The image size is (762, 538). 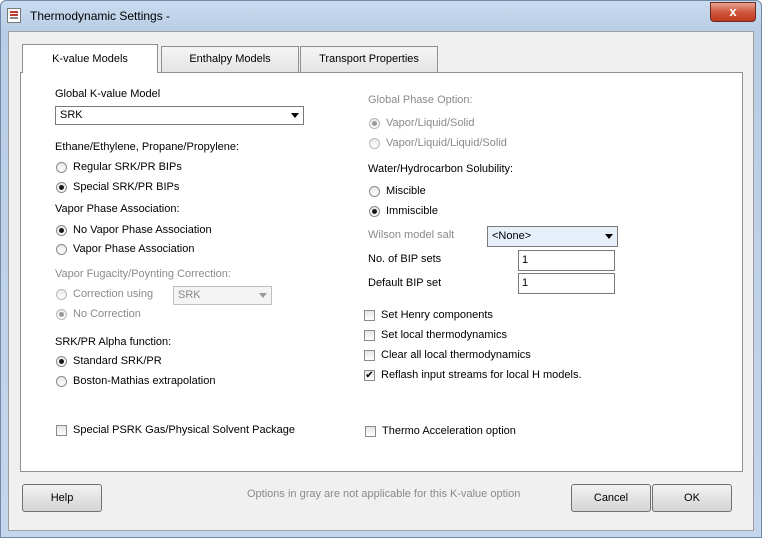 I want to click on clear-local-thermo-label: Clear all local thermodynamics, so click(x=456, y=355).